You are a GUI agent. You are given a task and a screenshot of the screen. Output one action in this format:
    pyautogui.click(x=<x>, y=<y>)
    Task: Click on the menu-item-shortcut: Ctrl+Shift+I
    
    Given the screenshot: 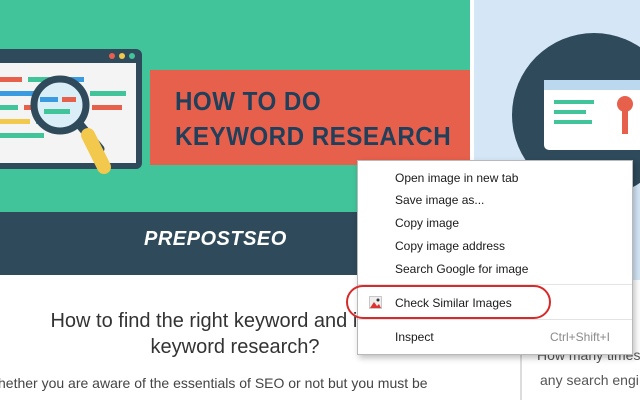 What is the action you would take?
    pyautogui.click(x=579, y=337)
    